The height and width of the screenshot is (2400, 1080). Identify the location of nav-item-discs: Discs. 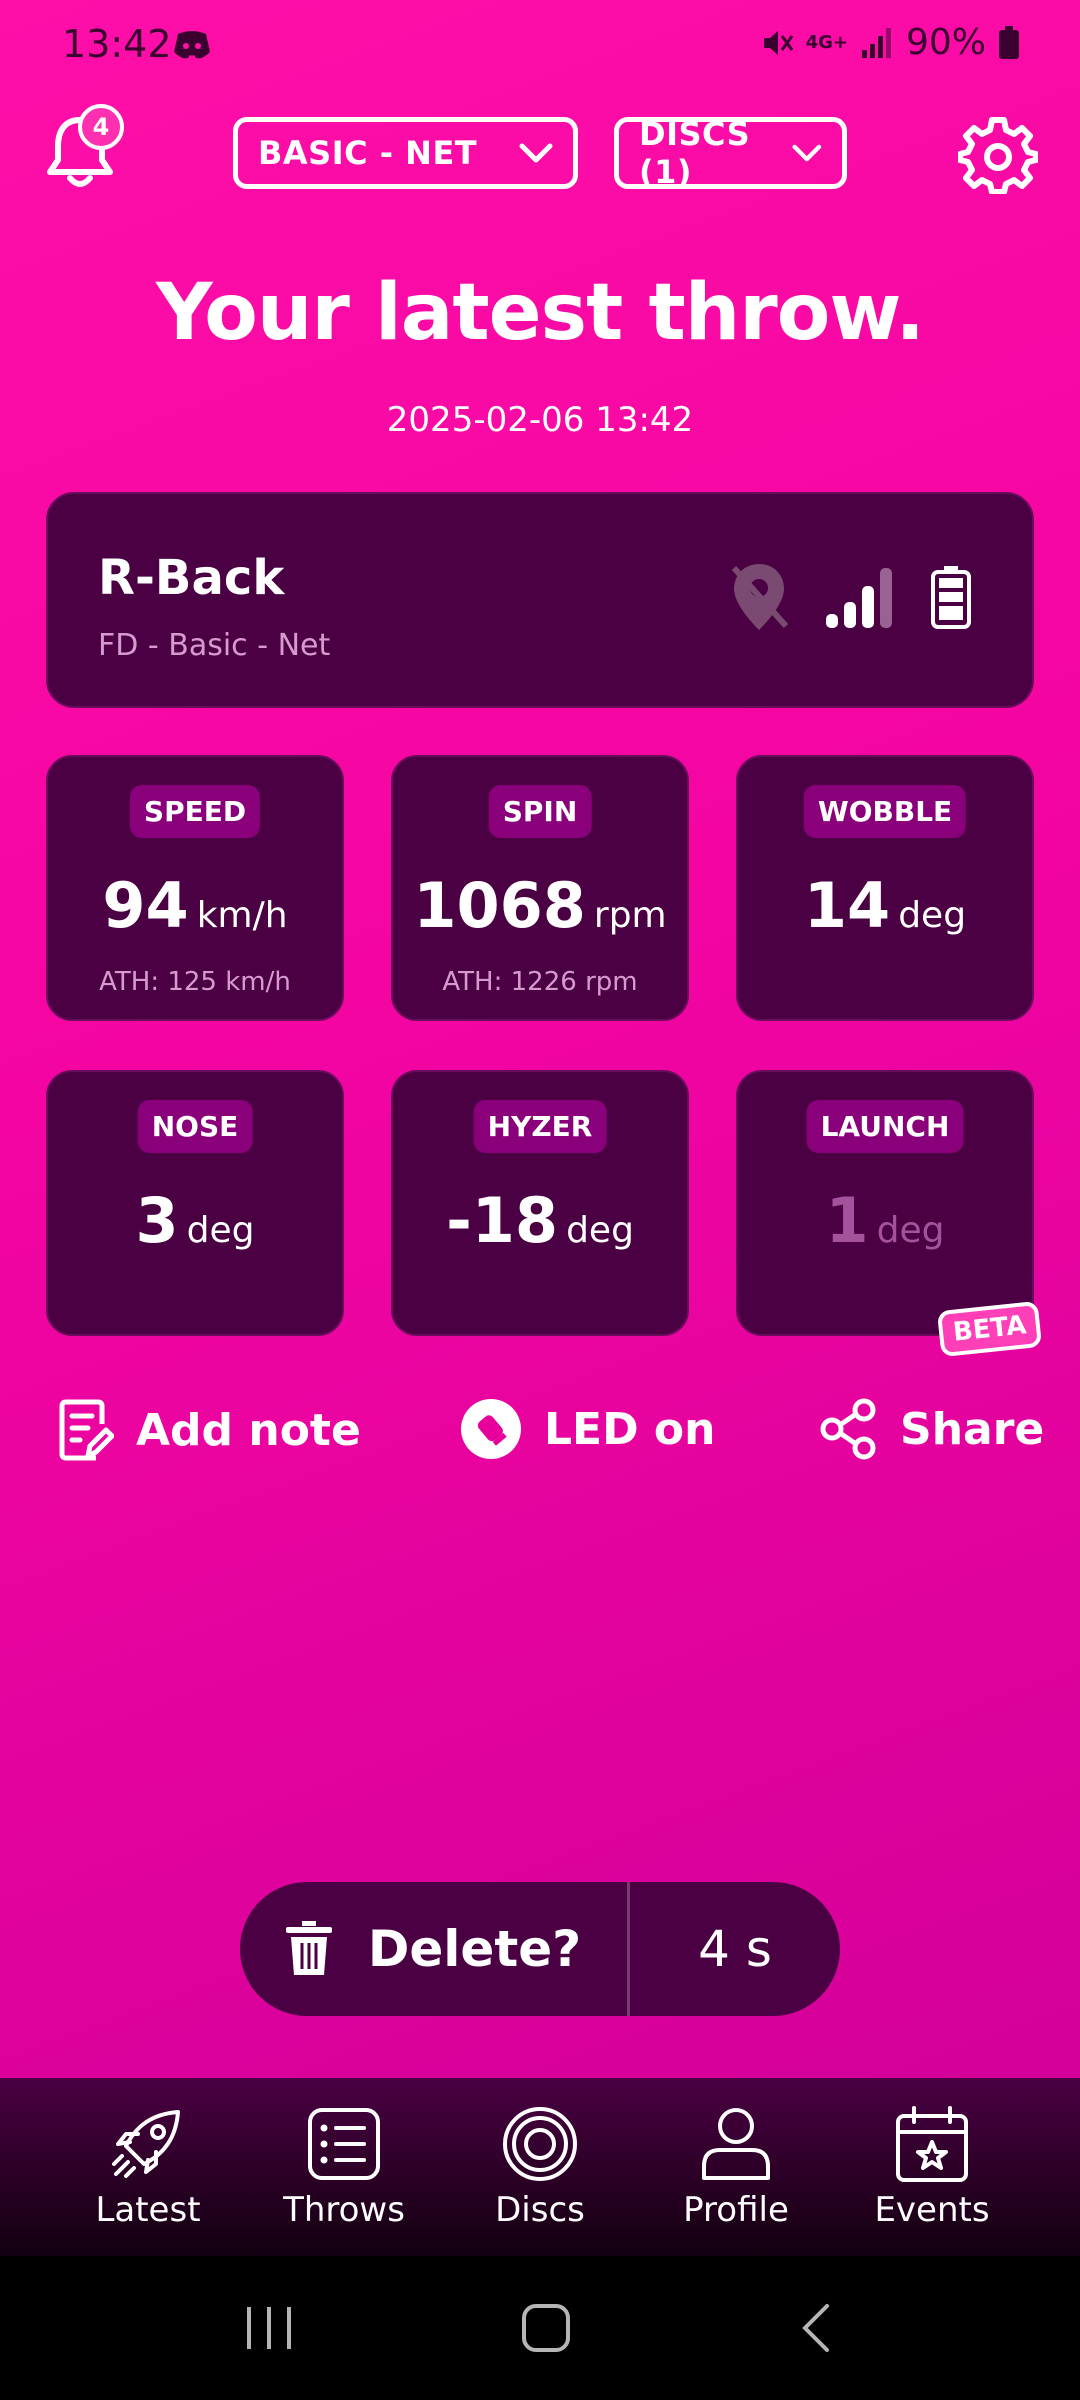
(540, 2167).